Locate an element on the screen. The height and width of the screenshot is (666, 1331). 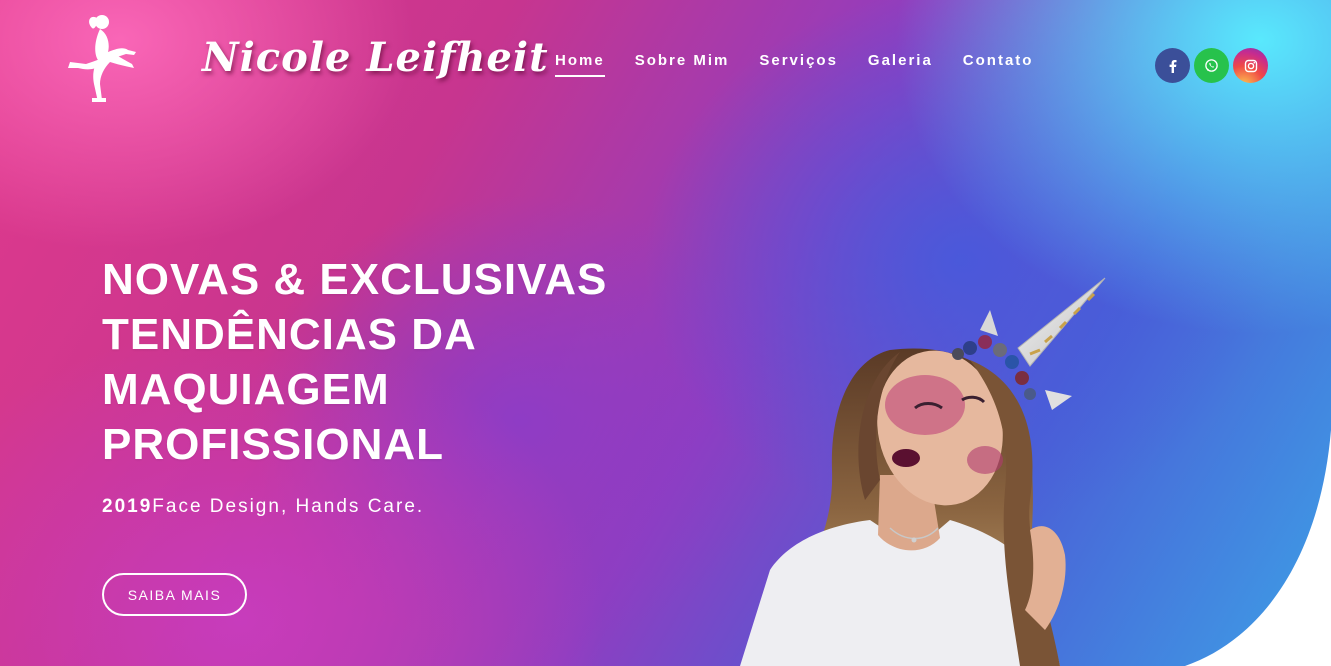
social-links is located at coordinates (1211, 65).